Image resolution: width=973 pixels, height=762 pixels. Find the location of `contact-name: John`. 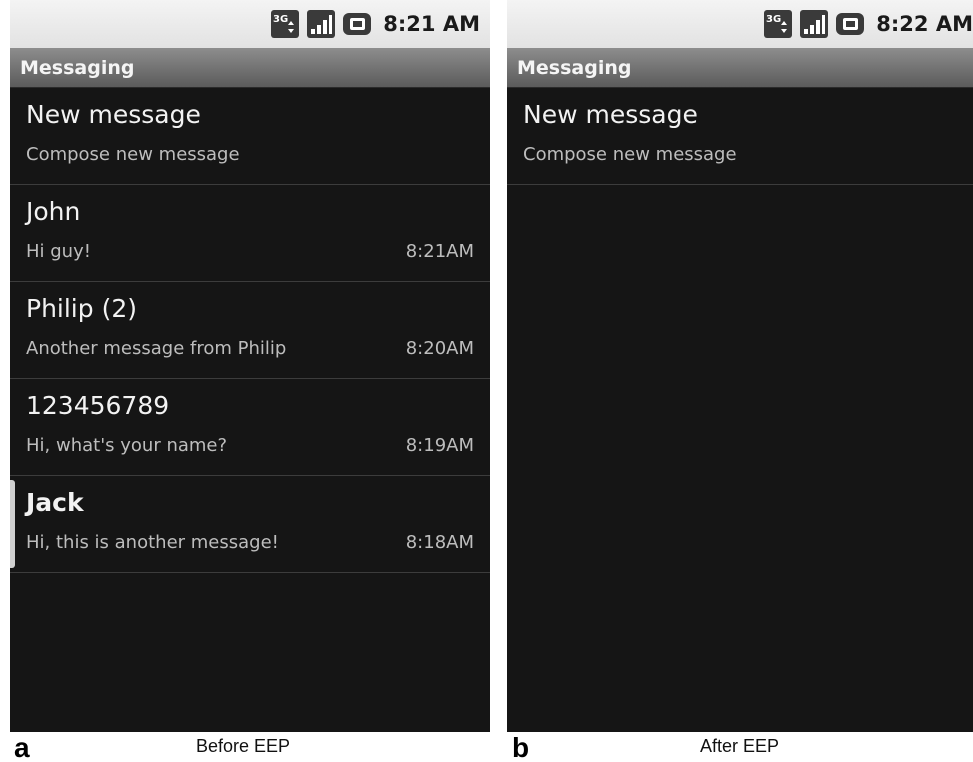

contact-name: John is located at coordinates (53, 211).